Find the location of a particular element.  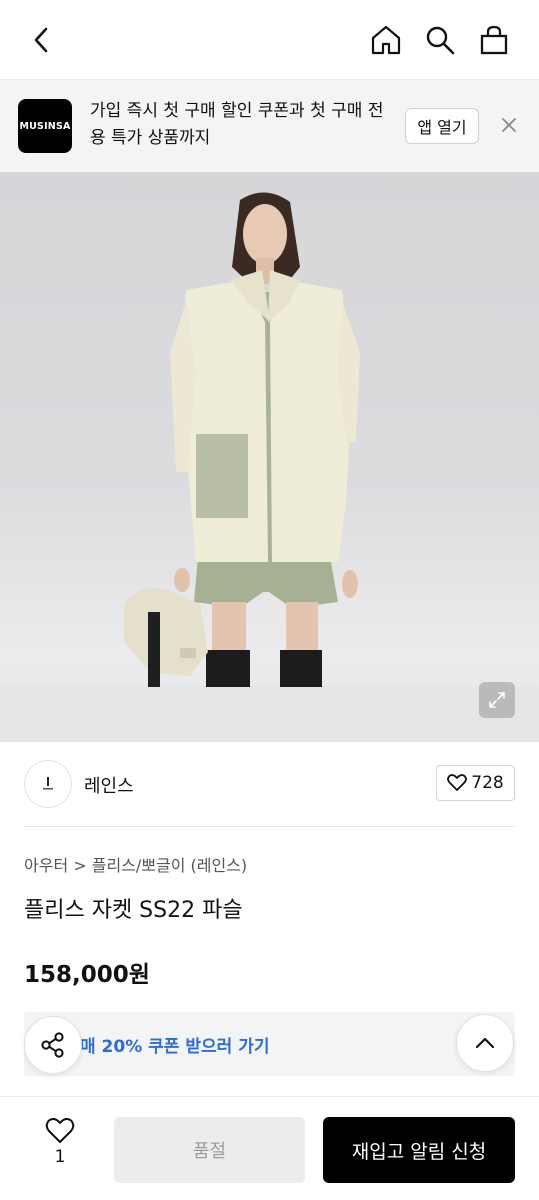

category-breadcrumb: 아우터 > 플리스/뽀글이 (레인스) is located at coordinates (135, 864).